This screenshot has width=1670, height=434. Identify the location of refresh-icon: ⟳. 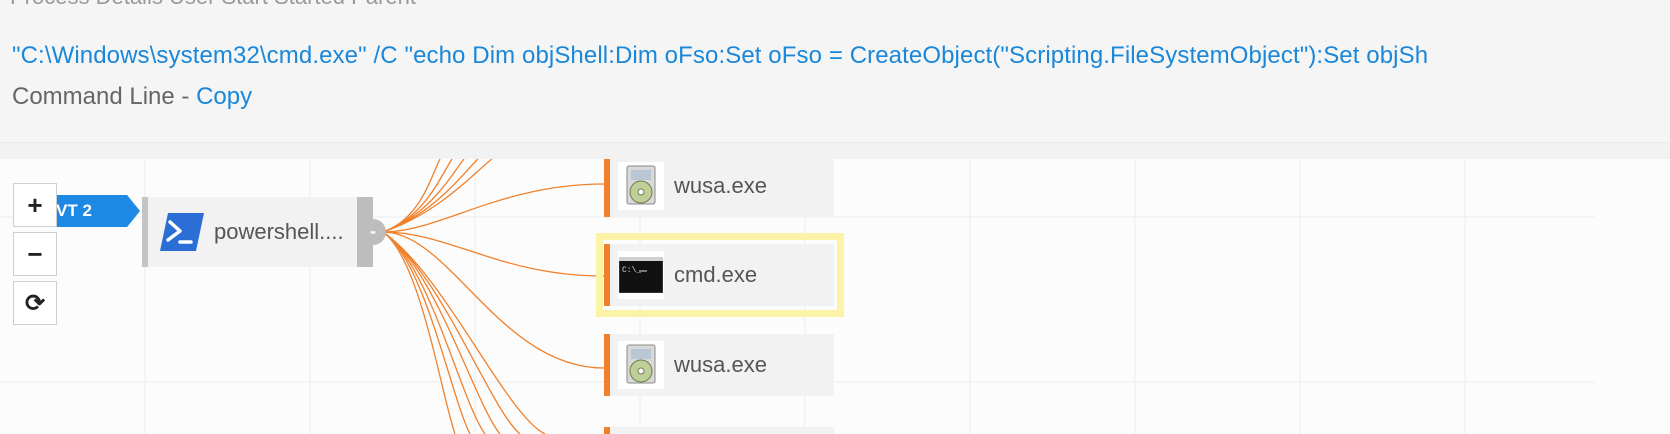
(35, 303).